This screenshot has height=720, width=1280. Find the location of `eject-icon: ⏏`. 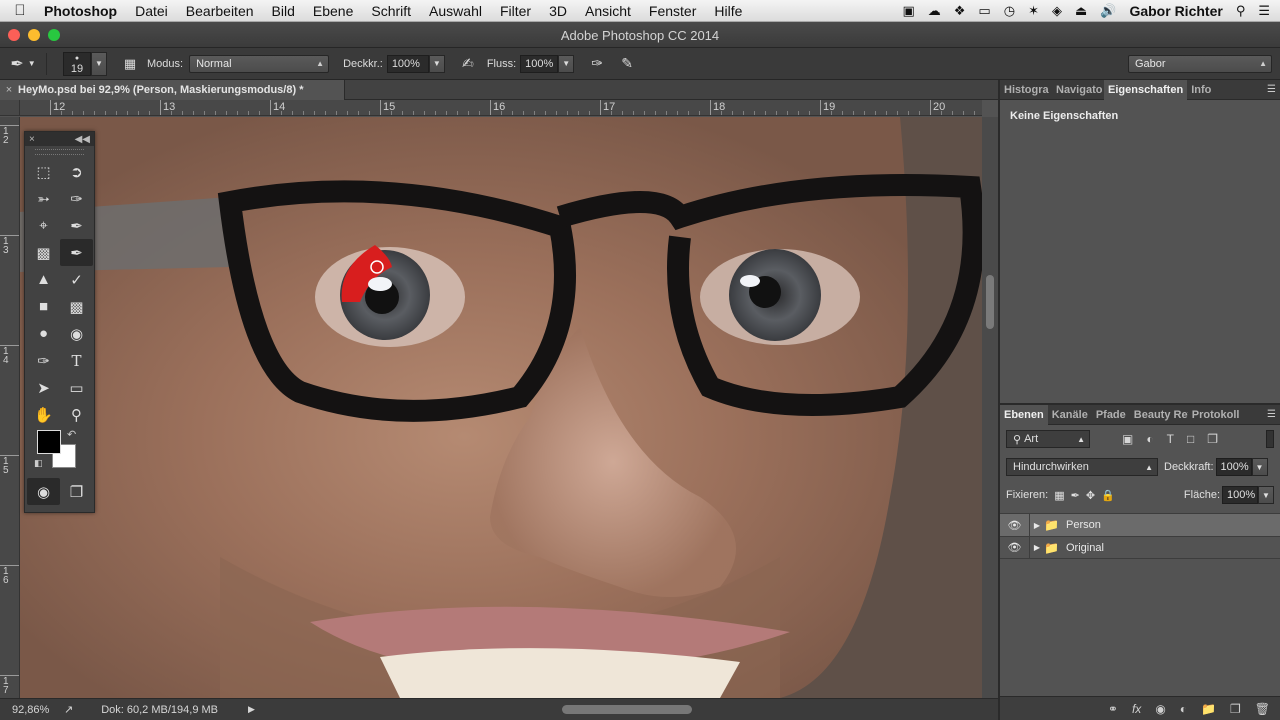

eject-icon: ⏏ is located at coordinates (1081, 11).